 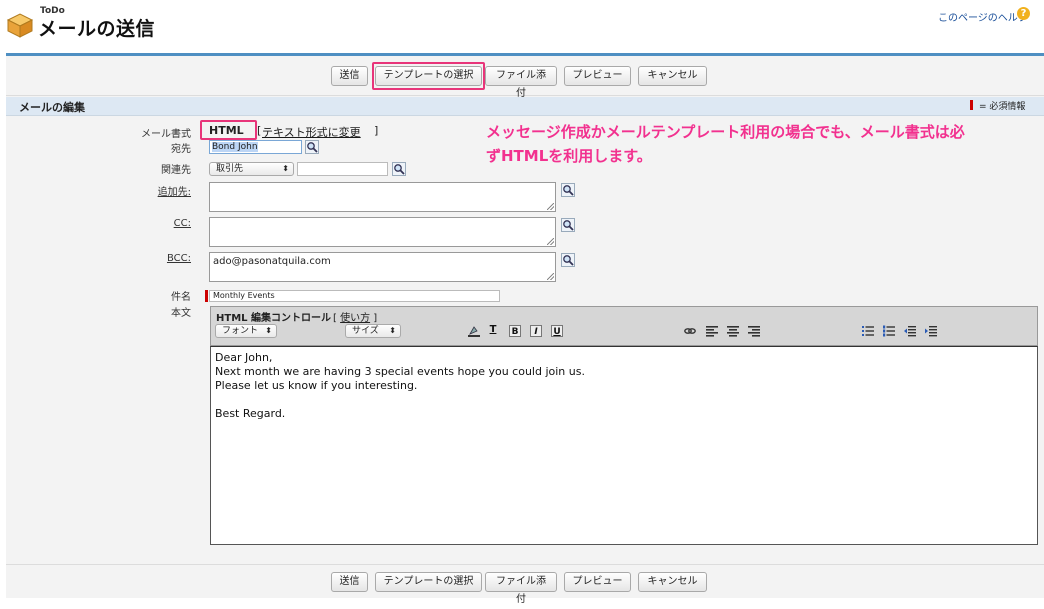 What do you see at coordinates (428, 582) in the screenshot?
I see `select-template-button-bottom: テンプレートの選択` at bounding box center [428, 582].